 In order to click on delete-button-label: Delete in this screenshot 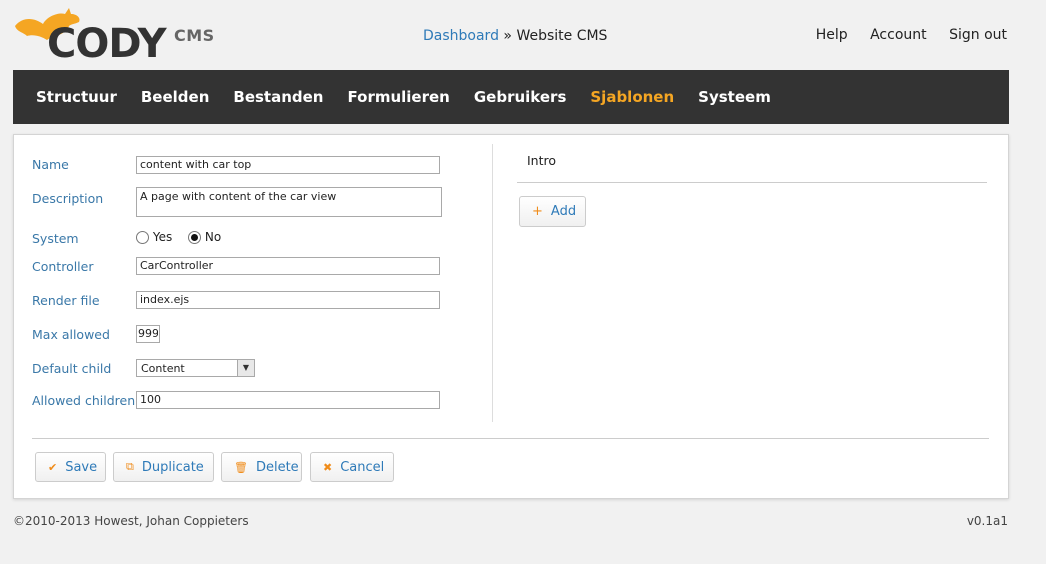, I will do `click(277, 467)`.